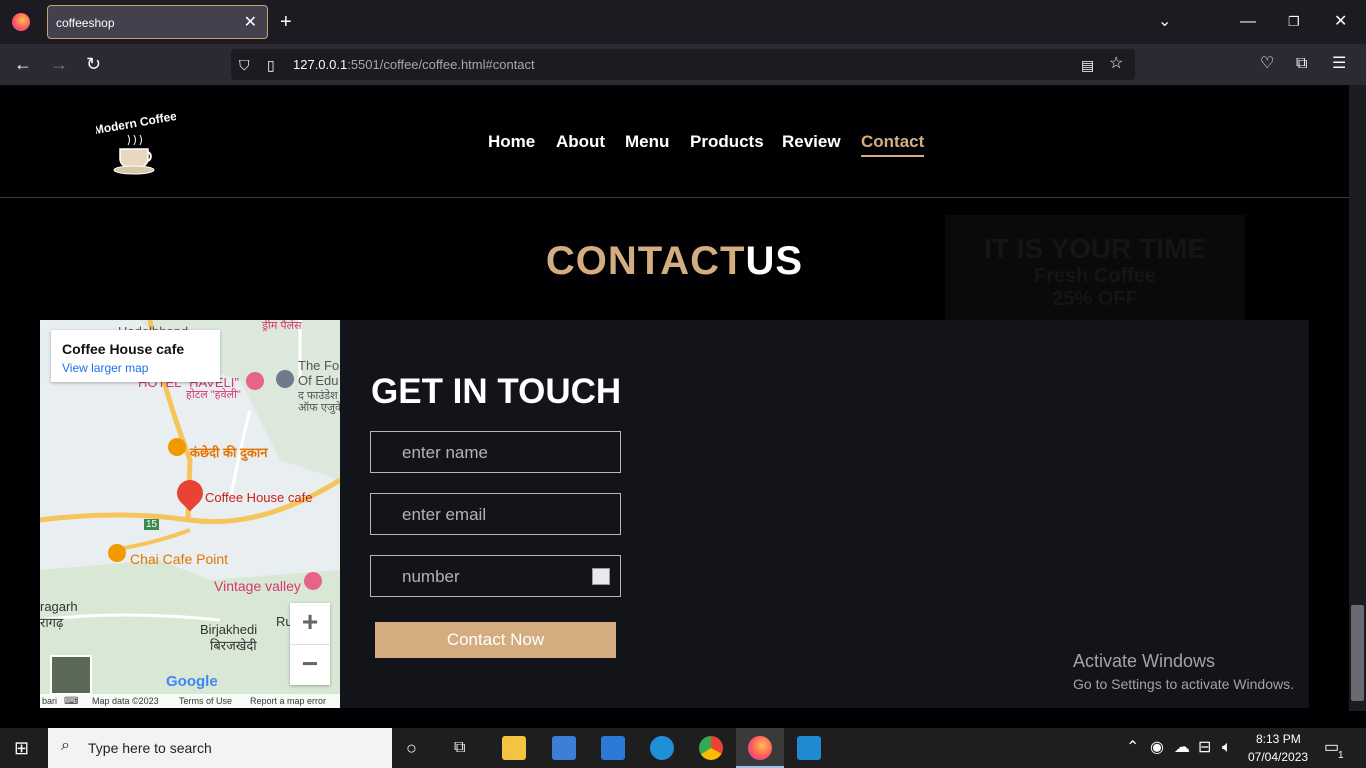 The height and width of the screenshot is (768, 1366). What do you see at coordinates (179, 559) in the screenshot?
I see `map-label: Chai Cafe Point` at bounding box center [179, 559].